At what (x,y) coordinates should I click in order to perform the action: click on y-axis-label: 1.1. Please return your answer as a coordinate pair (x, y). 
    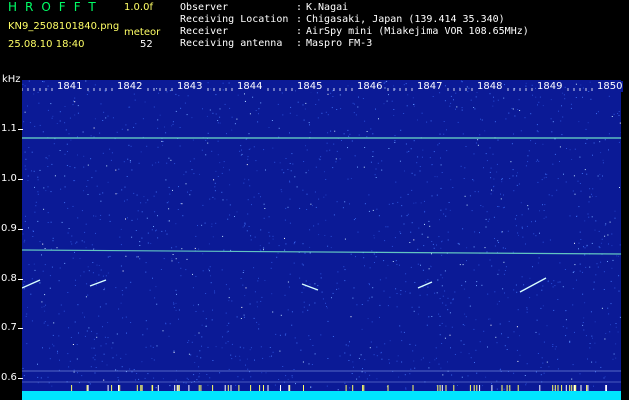
    Looking at the image, I should click on (9, 128).